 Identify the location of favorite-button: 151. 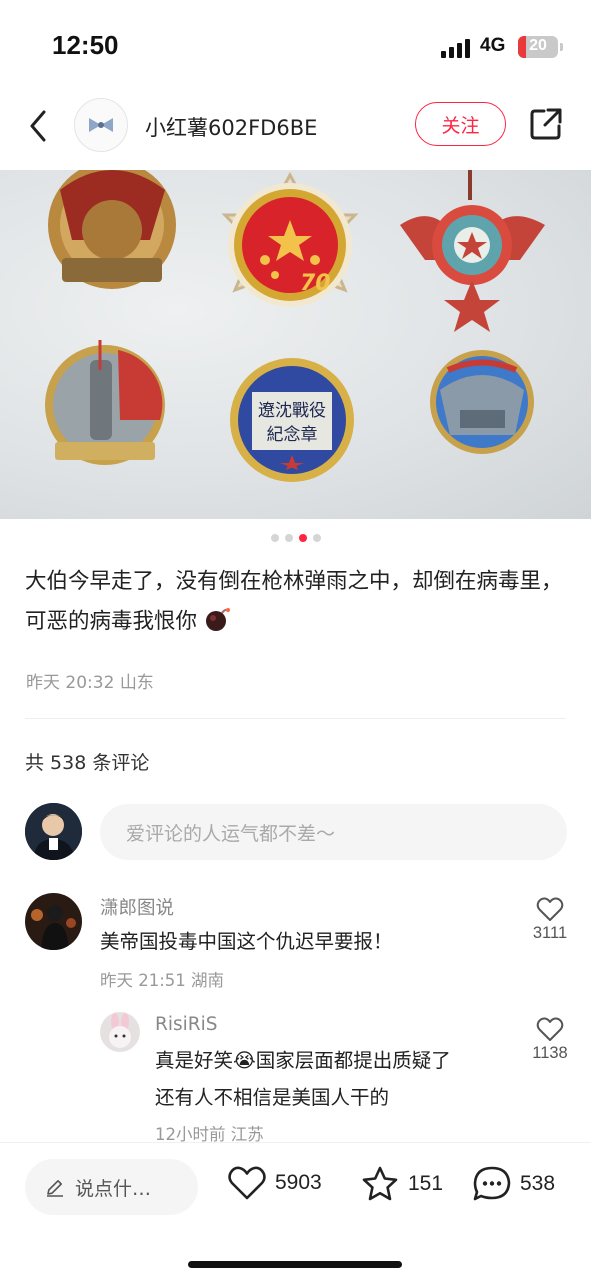
(401, 1184).